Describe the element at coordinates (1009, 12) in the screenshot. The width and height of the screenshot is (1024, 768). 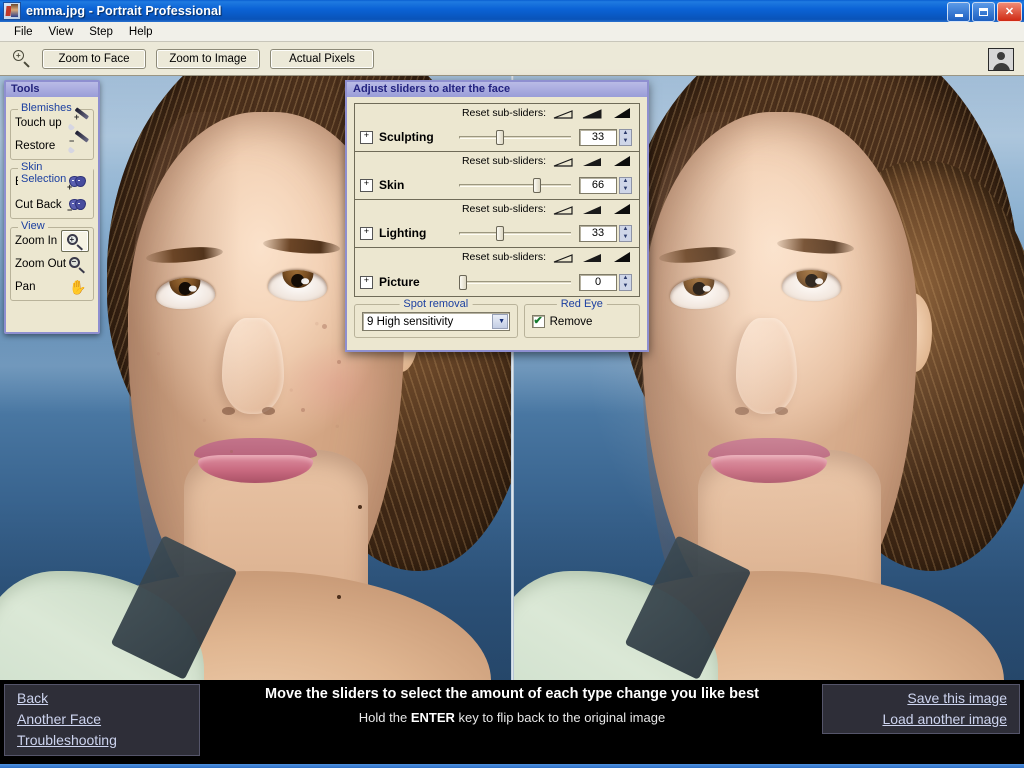
I see `close-button: ✕` at that location.